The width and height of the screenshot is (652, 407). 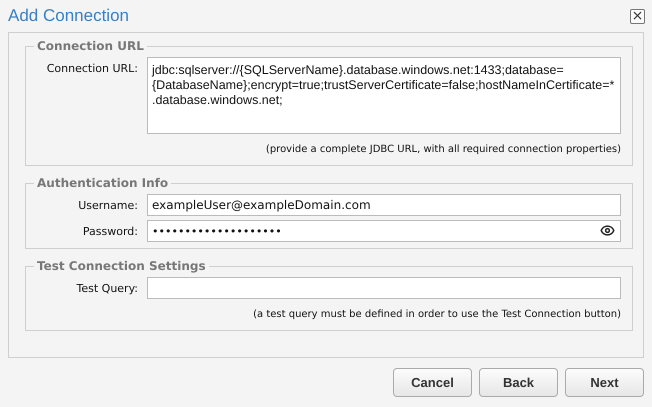 I want to click on close-button: ×, so click(x=637, y=16).